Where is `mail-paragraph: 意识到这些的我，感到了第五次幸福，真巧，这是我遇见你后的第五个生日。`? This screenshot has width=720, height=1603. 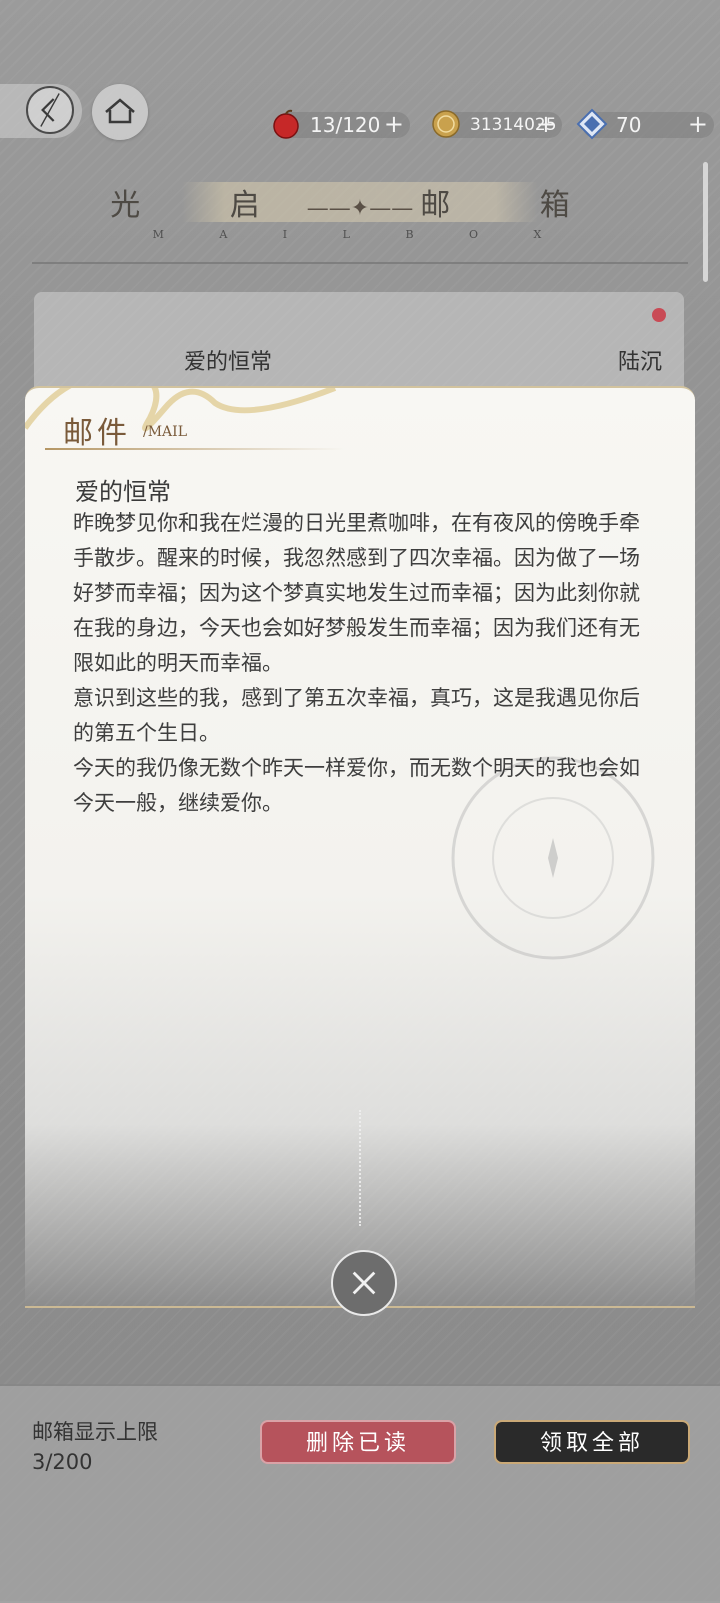 mail-paragraph: 意识到这些的我，感到了第五次幸福，真巧，这是我遇见你后的第五个生日。 is located at coordinates (356, 715).